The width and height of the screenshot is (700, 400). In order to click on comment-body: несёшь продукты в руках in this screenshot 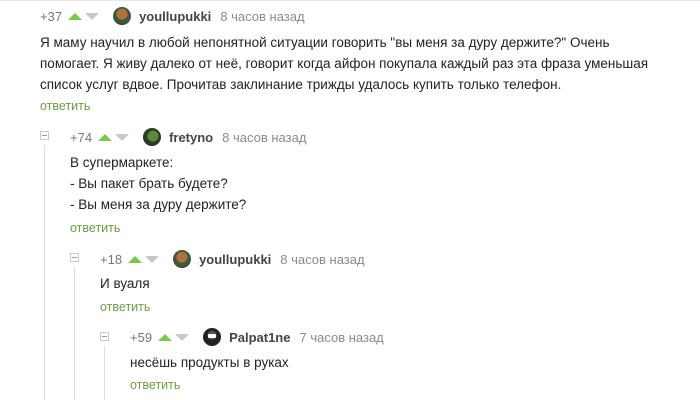, I will do `click(209, 362)`.